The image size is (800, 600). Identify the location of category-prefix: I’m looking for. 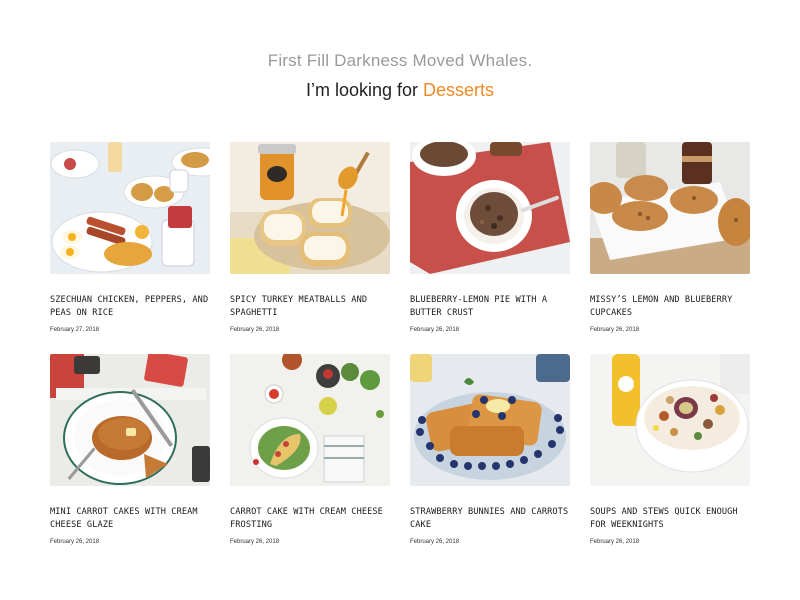
(361, 90).